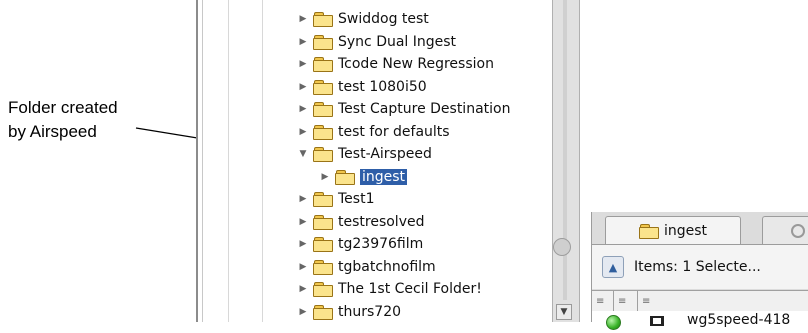 The height and width of the screenshot is (333, 808). I want to click on tree-item-label: Test-Airspeed, so click(385, 154).